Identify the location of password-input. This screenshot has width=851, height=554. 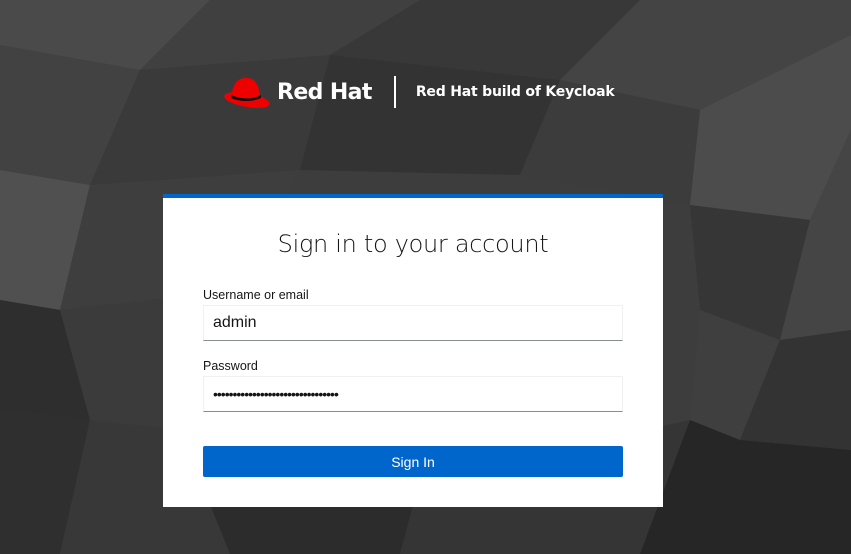
(413, 394).